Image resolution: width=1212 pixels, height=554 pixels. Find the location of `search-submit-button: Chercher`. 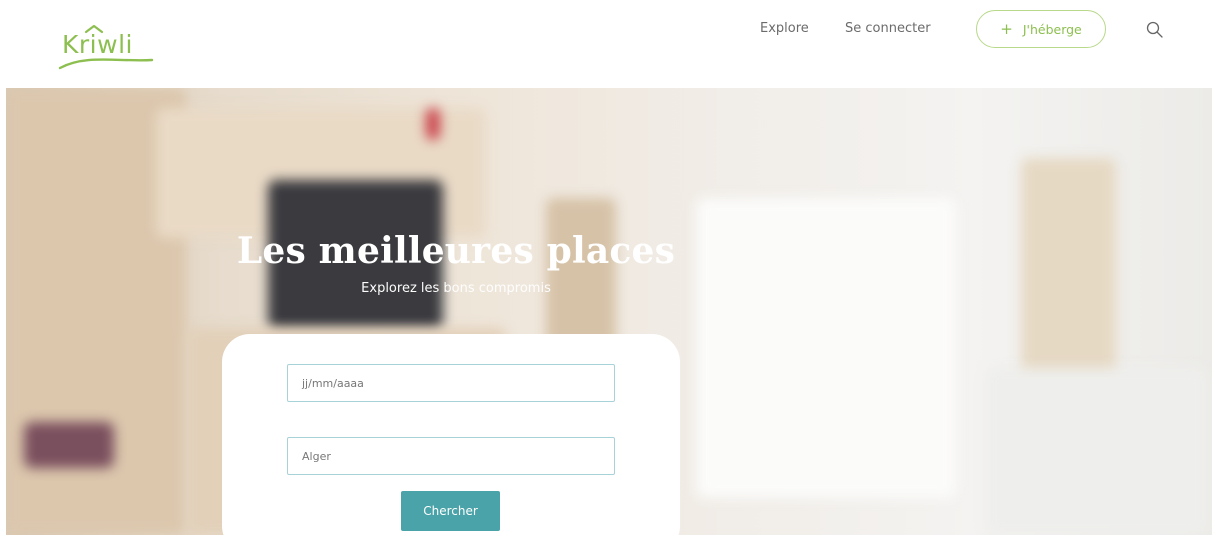

search-submit-button: Chercher is located at coordinates (450, 511).